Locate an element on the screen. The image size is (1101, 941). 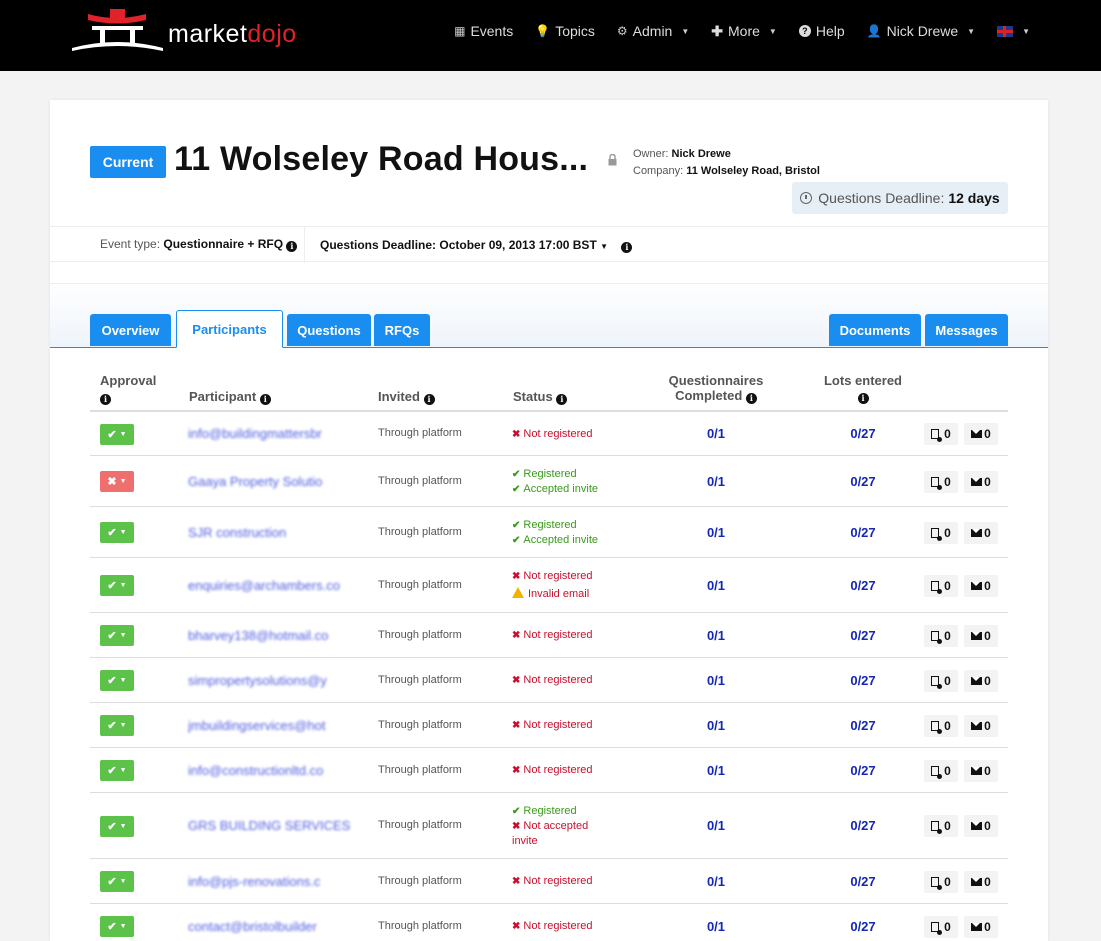
nav-admin: ⚙ Admin ▼ is located at coordinates (653, 31).